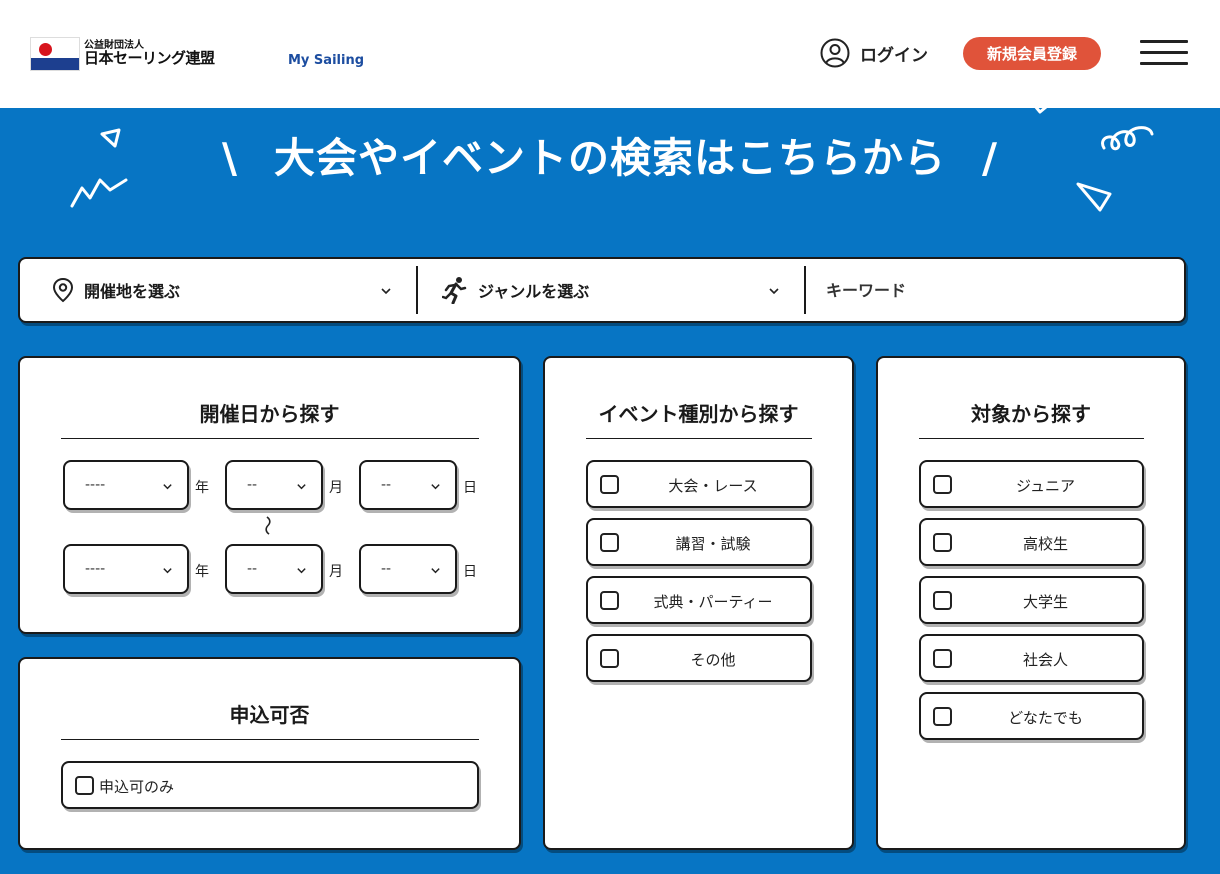 Image resolution: width=1220 pixels, height=874 pixels. I want to click on event-type-option-race: 大会・レース, so click(699, 484).